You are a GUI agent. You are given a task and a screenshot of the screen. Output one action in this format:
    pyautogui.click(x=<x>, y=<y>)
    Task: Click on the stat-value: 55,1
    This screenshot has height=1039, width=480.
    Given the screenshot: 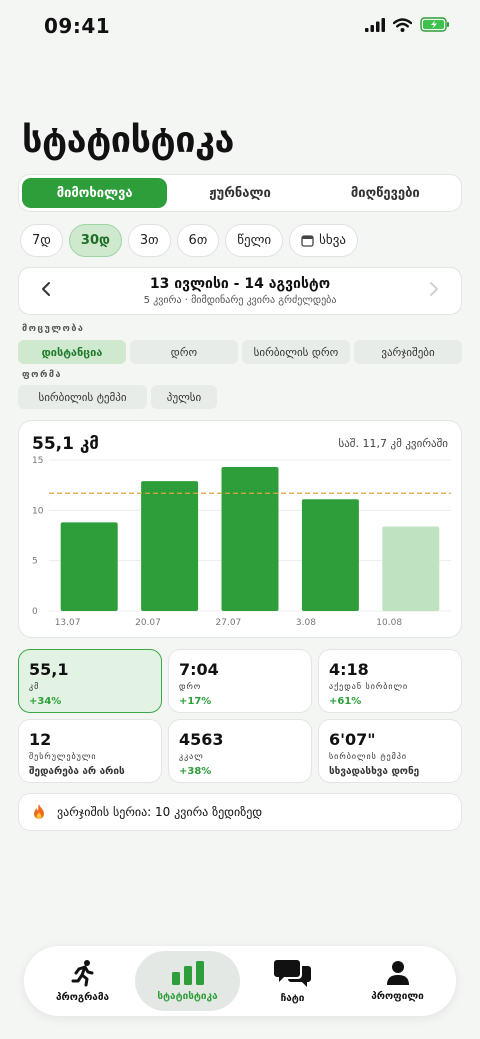 What is the action you would take?
    pyautogui.click(x=49, y=669)
    